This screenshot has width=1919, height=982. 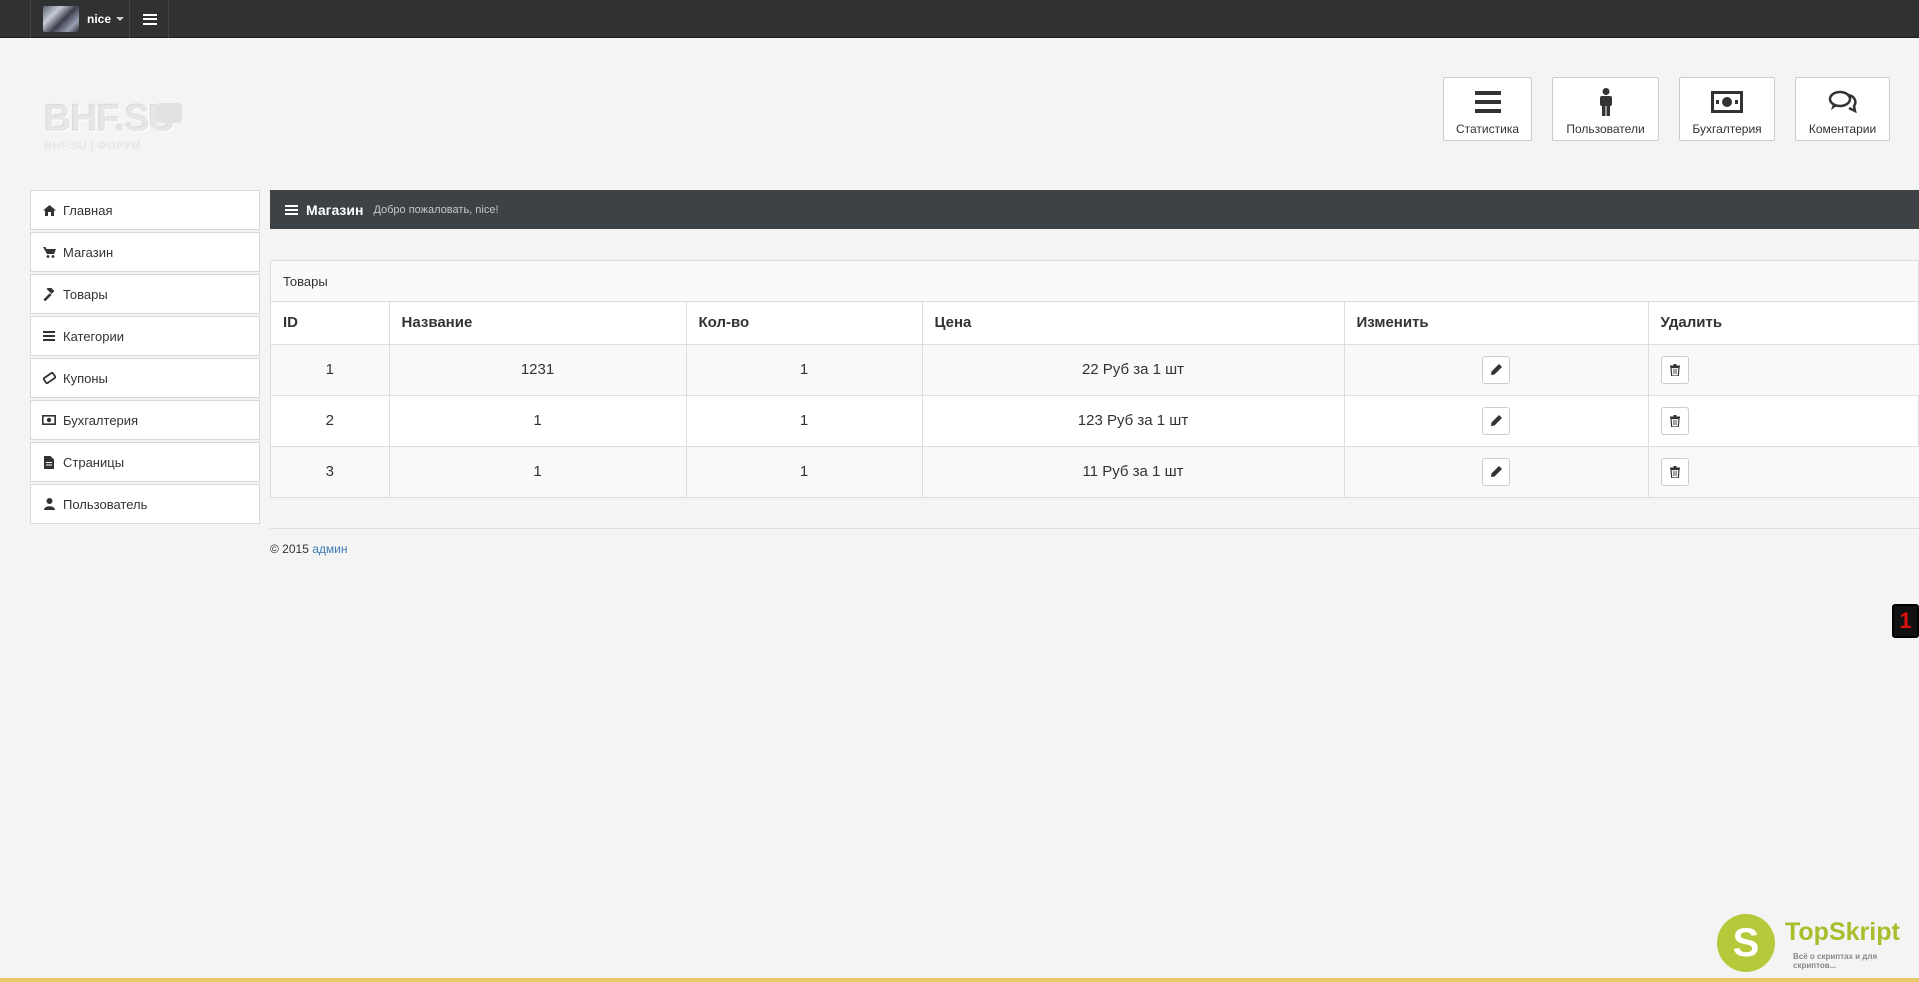 I want to click on avatar, so click(x=61, y=19).